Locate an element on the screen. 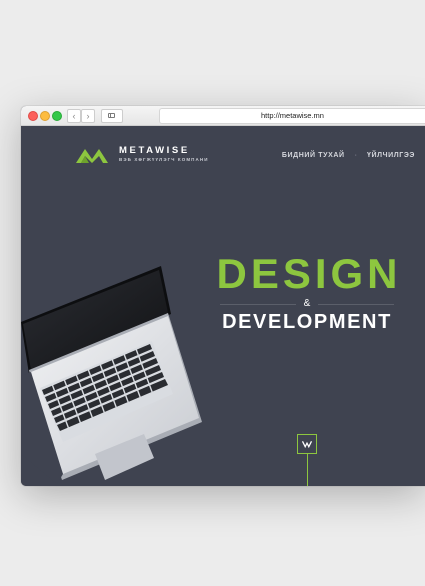  zoom-window-button is located at coordinates (57, 116).